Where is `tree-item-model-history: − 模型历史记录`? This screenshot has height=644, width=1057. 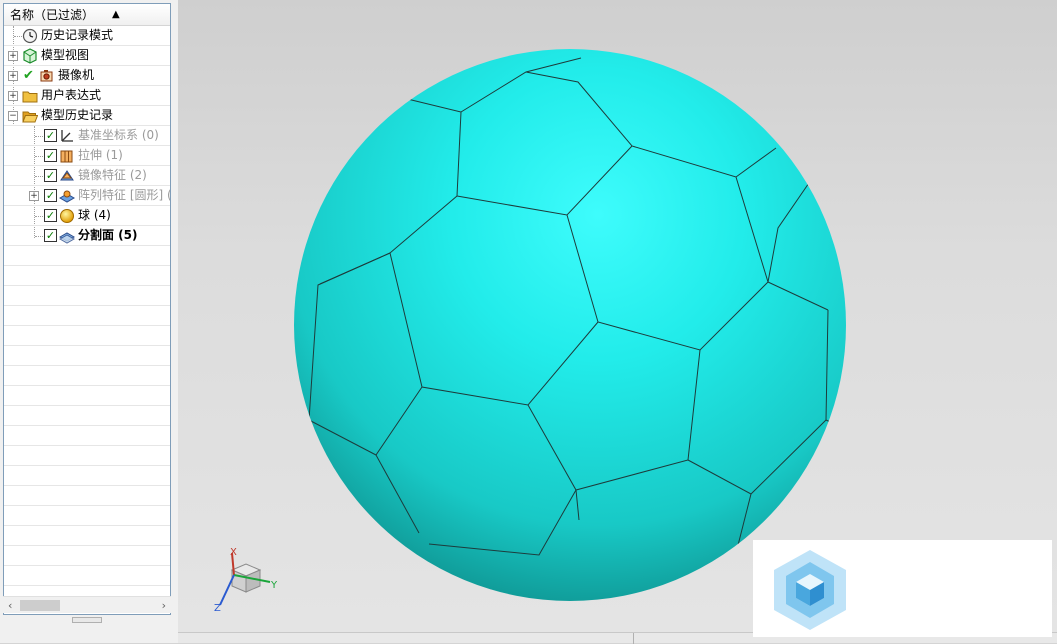
tree-item-model-history: − 模型历史记录 is located at coordinates (87, 116).